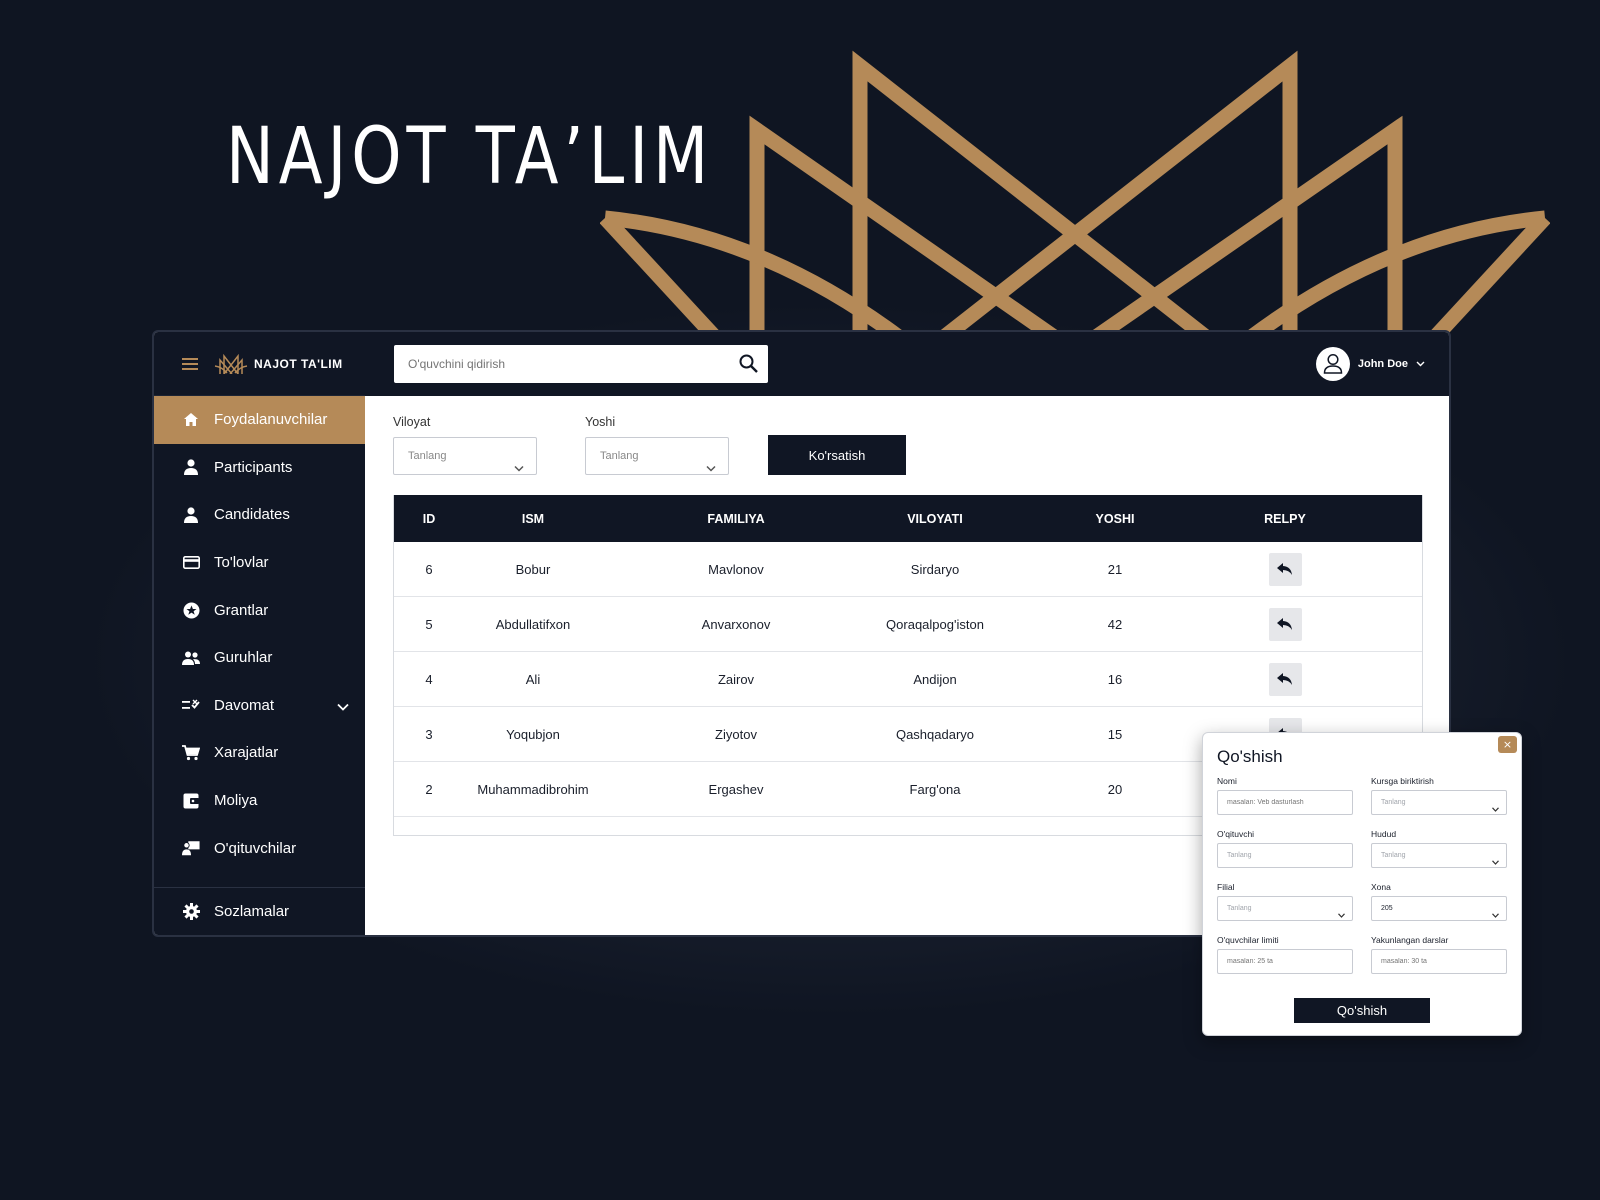  What do you see at coordinates (252, 515) in the screenshot?
I see `sidebar-item-label: Candidates` at bounding box center [252, 515].